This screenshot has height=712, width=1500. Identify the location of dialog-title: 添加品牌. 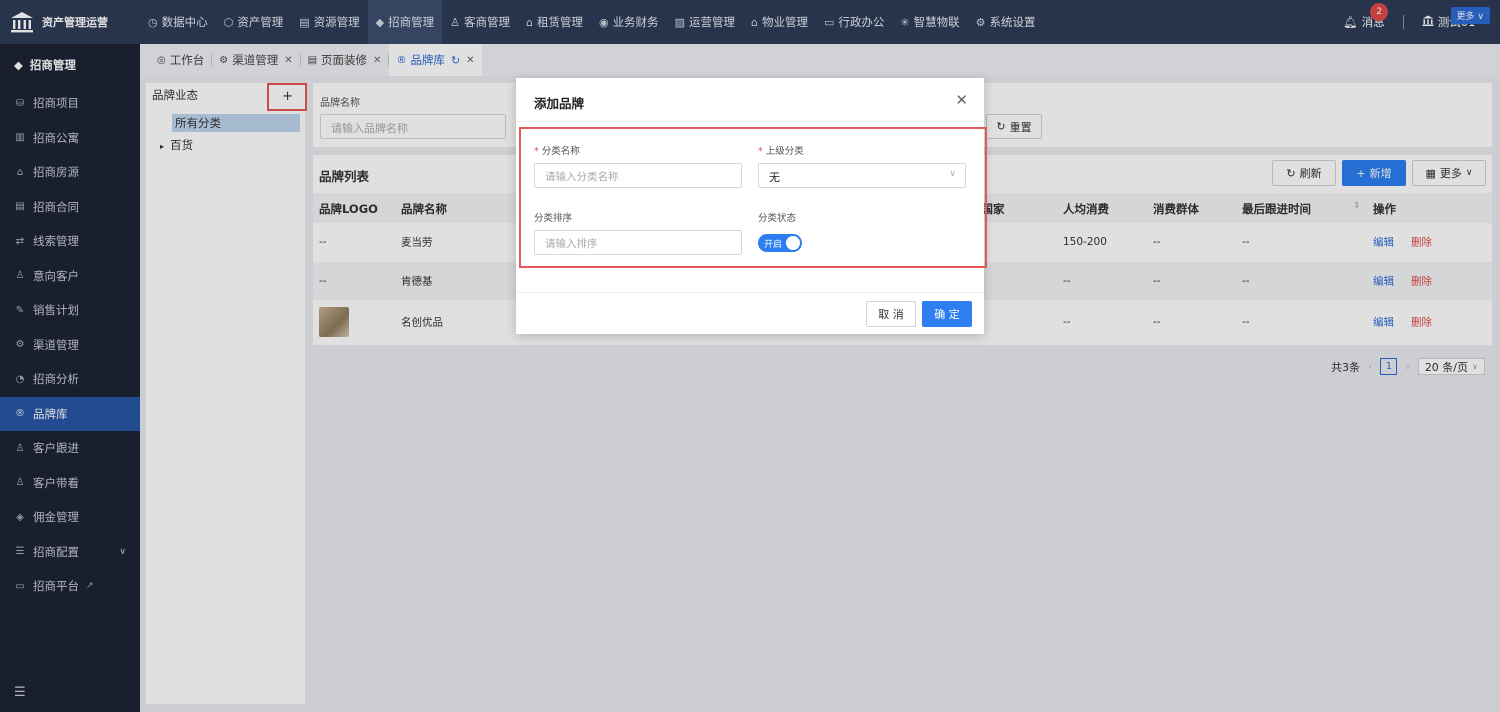
(559, 103).